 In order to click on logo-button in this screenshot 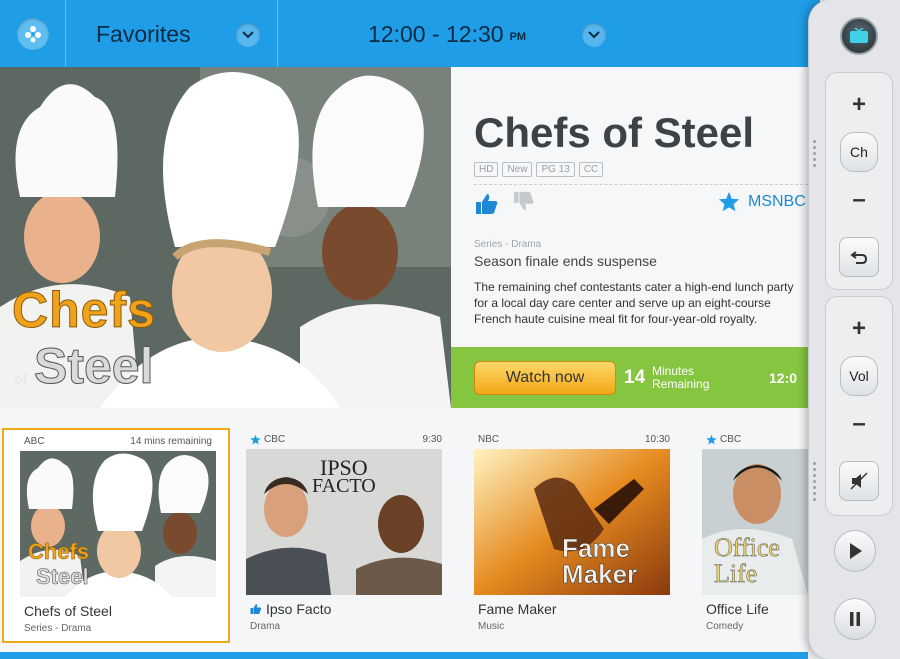, I will do `click(33, 33)`.